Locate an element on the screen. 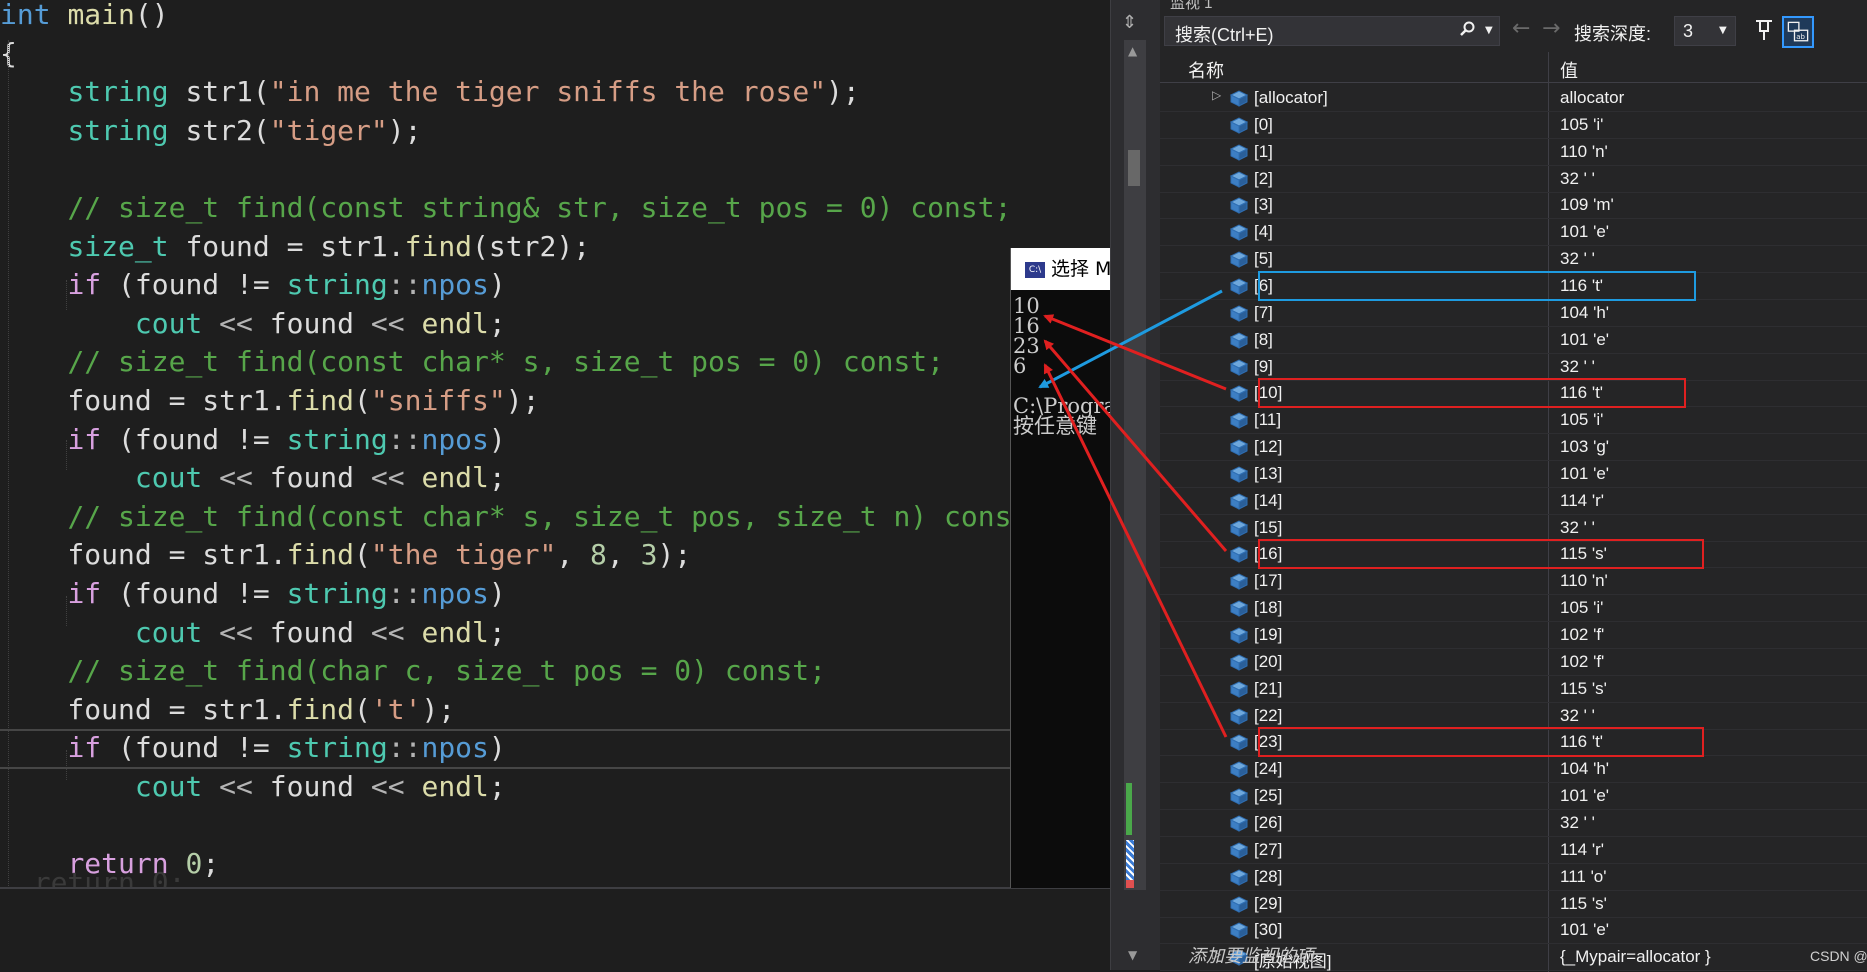 This screenshot has height=972, width=1867. watch-row: [28] 111 'o' is located at coordinates (1513, 877).